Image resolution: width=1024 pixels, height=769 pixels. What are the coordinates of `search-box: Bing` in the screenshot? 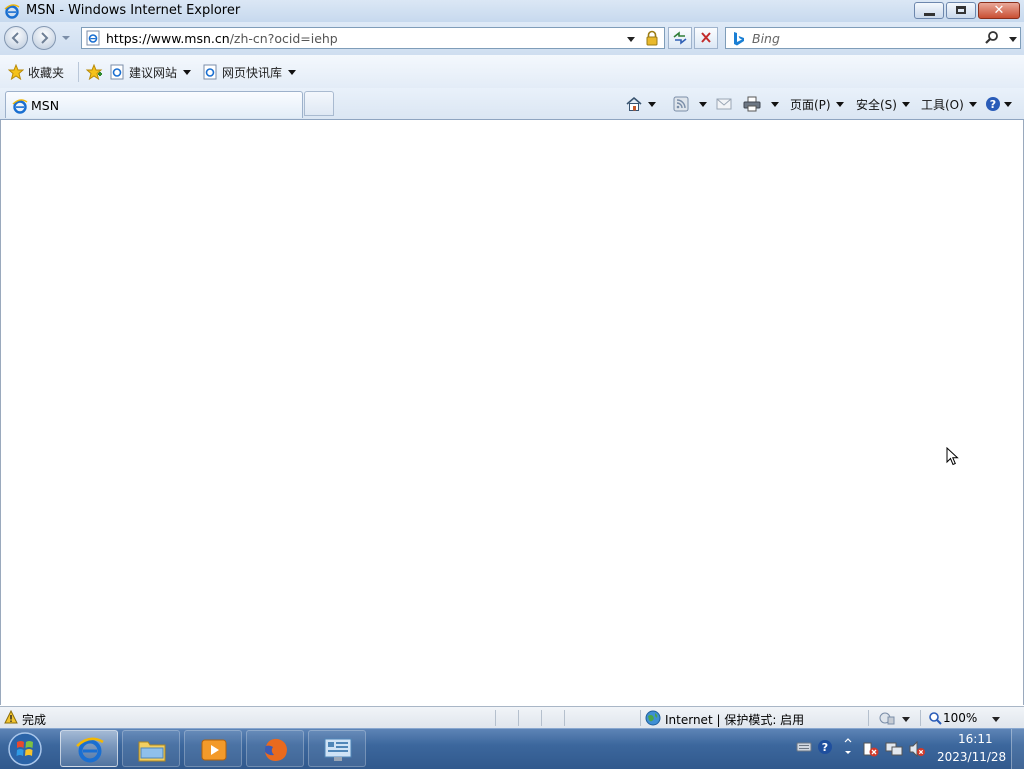 It's located at (873, 38).